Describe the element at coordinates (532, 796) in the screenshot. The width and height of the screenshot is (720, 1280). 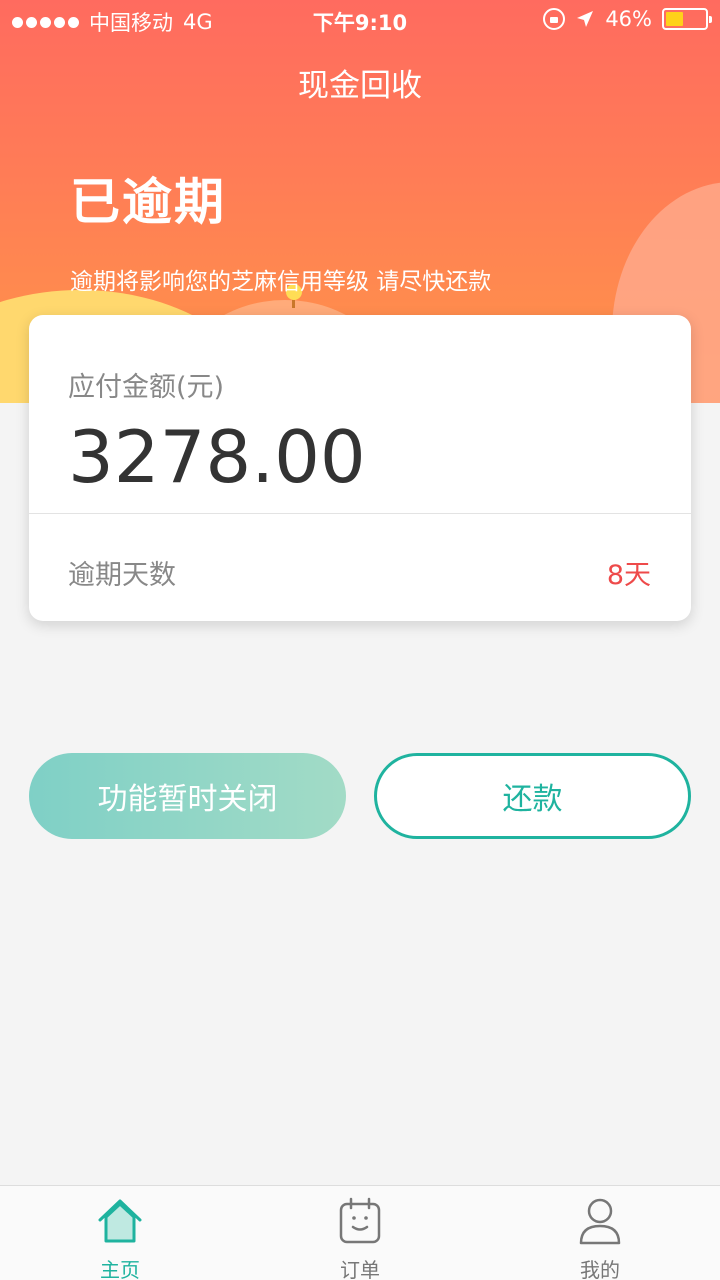
I see `repay-button: 还款` at that location.